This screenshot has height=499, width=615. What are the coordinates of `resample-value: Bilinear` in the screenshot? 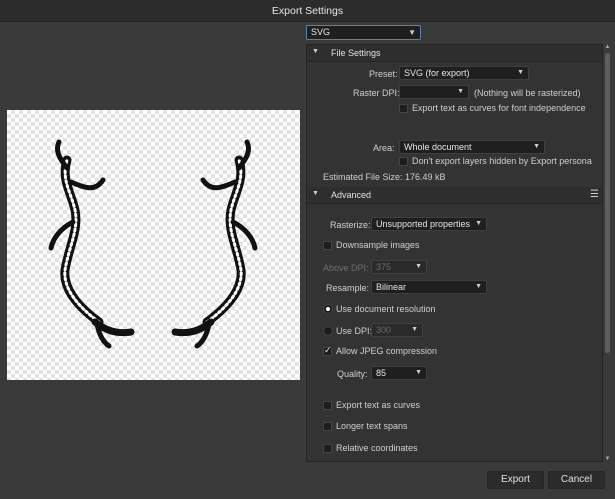 It's located at (391, 287).